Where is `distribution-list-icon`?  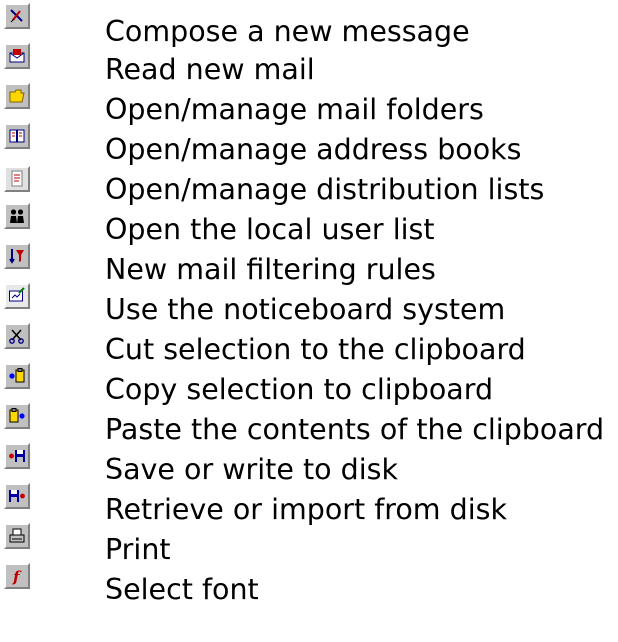 distribution-list-icon is located at coordinates (17, 179).